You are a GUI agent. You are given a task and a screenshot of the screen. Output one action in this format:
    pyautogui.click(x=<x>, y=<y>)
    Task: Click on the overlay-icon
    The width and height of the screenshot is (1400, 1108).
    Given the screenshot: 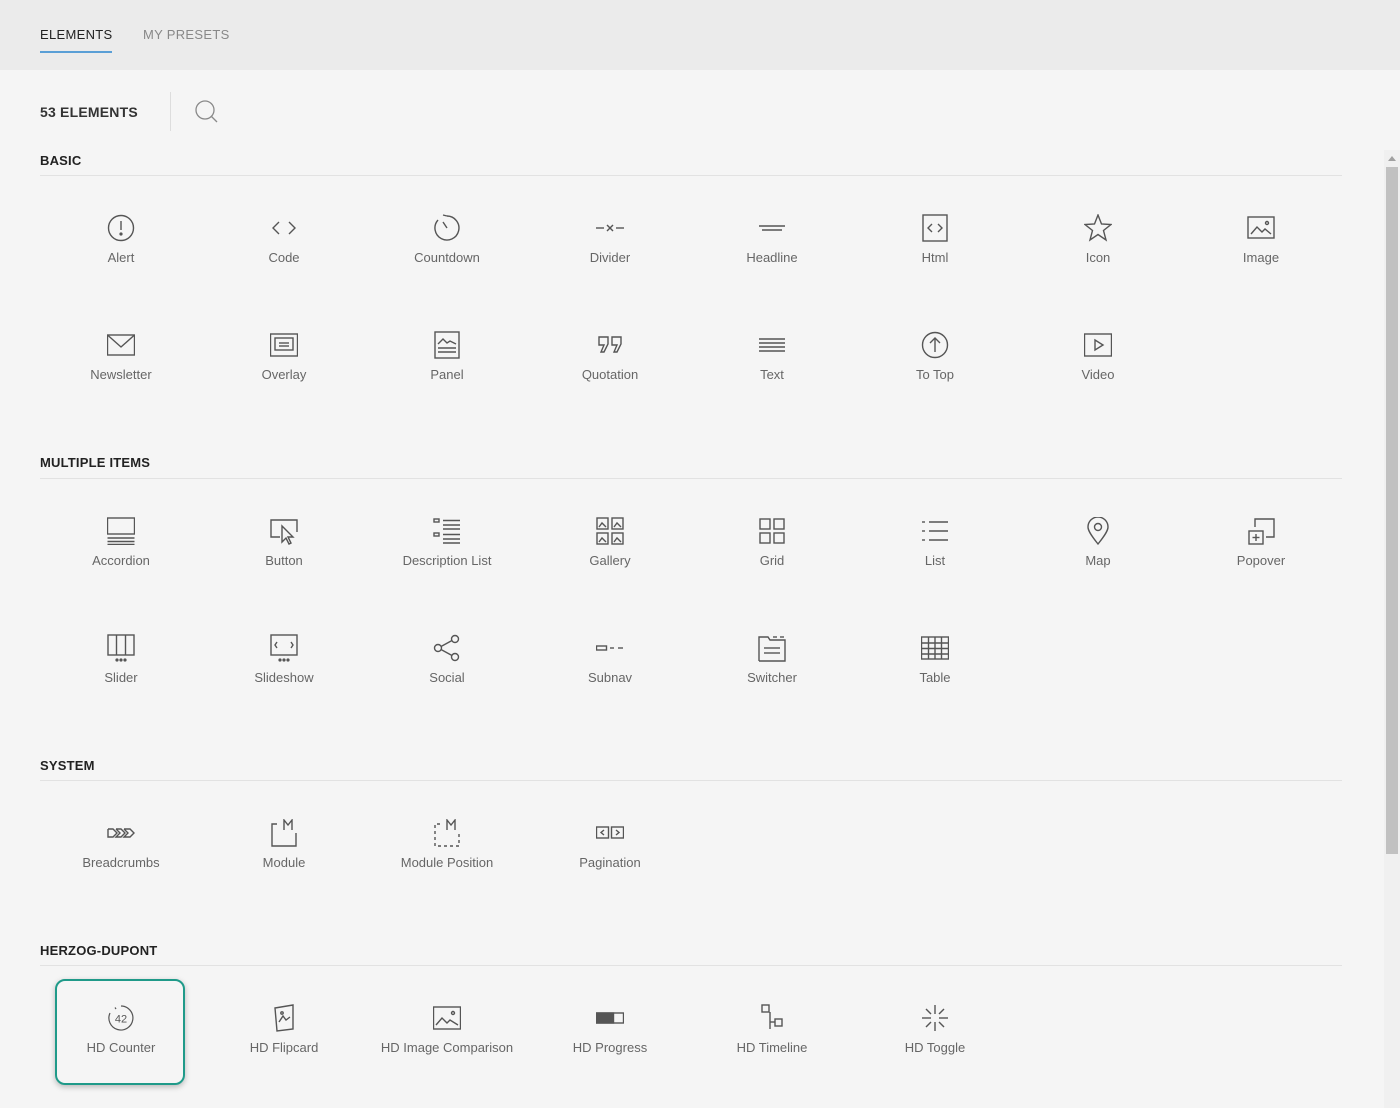 What is the action you would take?
    pyautogui.click(x=284, y=345)
    